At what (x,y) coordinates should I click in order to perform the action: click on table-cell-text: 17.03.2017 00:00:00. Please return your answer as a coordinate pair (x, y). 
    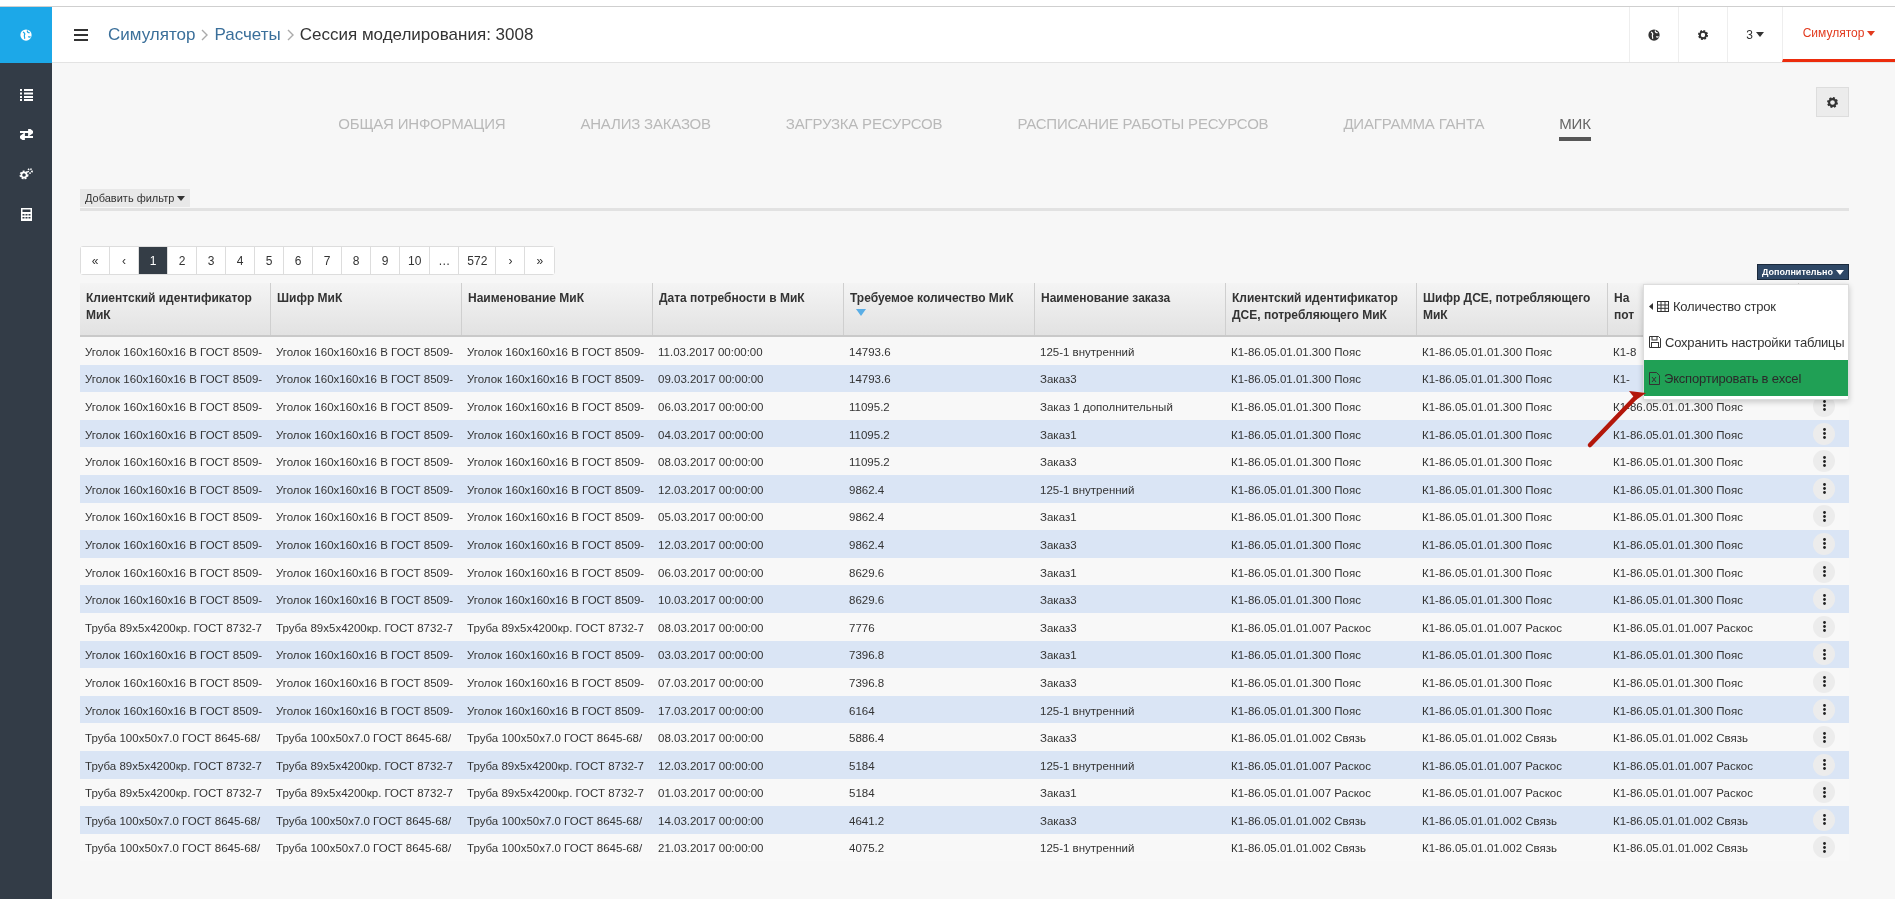
    Looking at the image, I should click on (710, 710).